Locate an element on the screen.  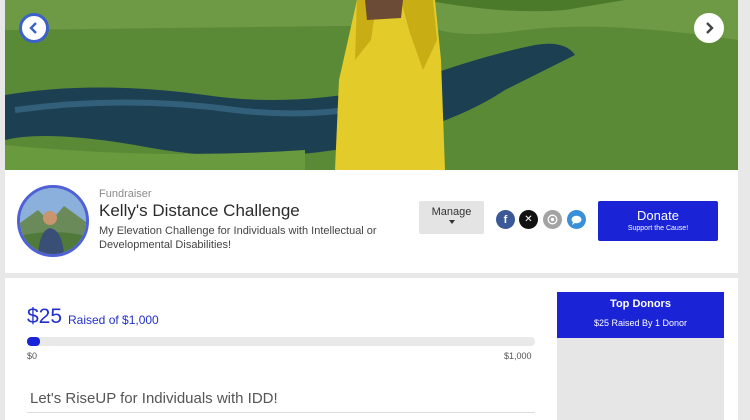
at-sign-icon is located at coordinates (552, 219).